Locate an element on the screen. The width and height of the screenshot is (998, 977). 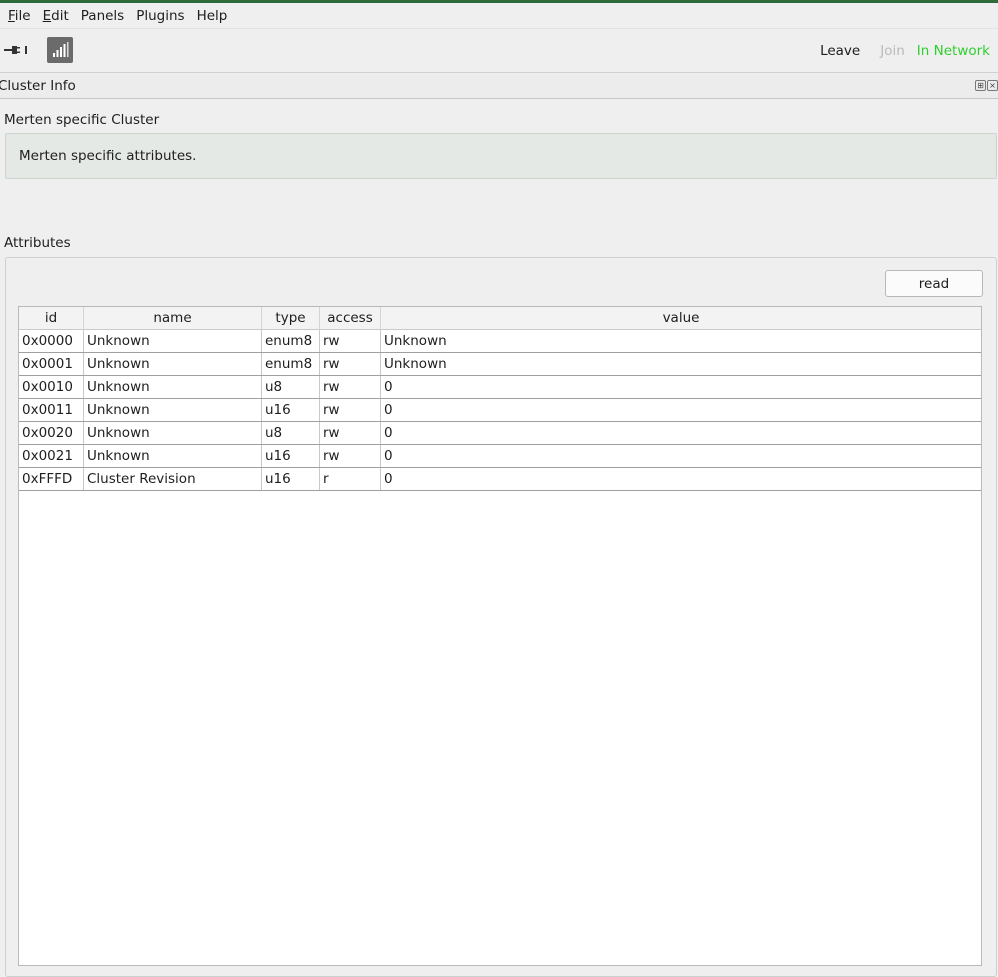
cell-id: 0x0011 is located at coordinates (51, 410).